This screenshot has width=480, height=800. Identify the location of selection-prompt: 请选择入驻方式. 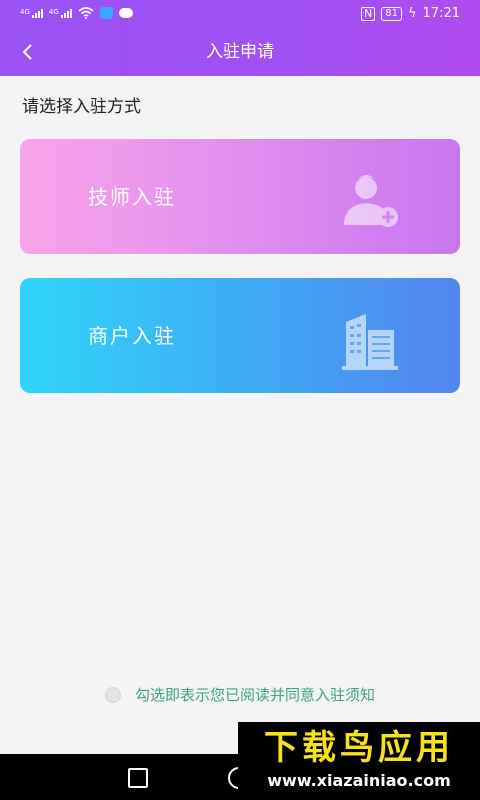
(81, 107).